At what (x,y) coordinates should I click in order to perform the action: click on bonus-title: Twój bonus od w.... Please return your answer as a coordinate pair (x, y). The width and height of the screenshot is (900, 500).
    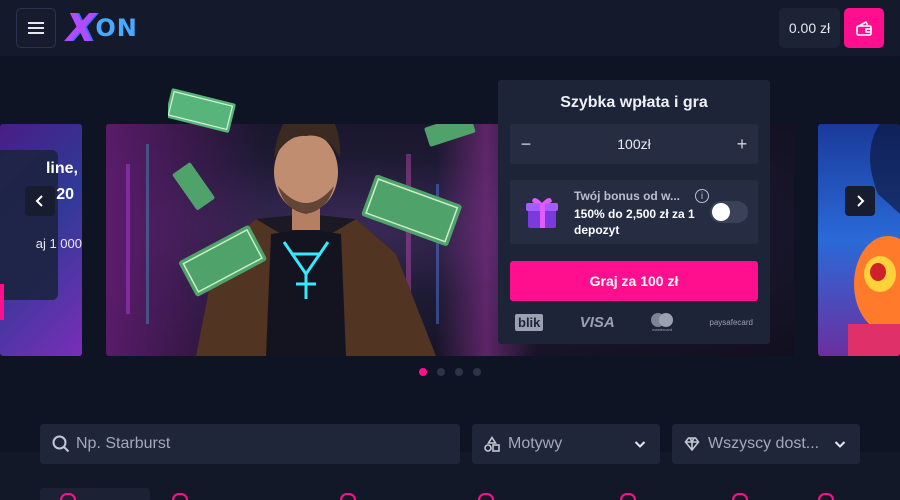
    Looking at the image, I should click on (627, 196).